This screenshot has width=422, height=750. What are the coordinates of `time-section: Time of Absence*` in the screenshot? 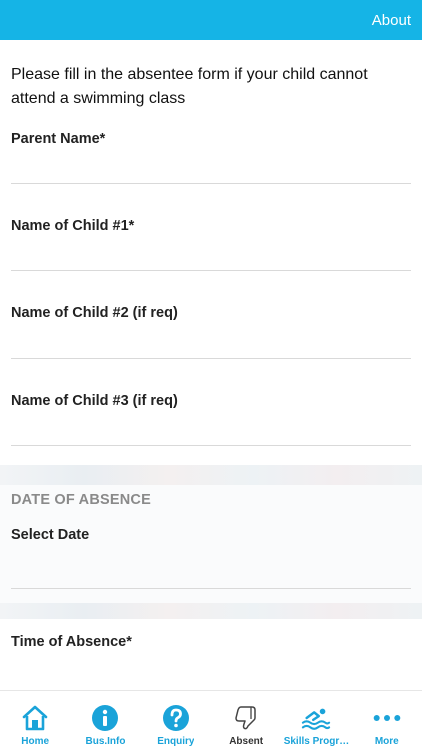 It's located at (211, 654).